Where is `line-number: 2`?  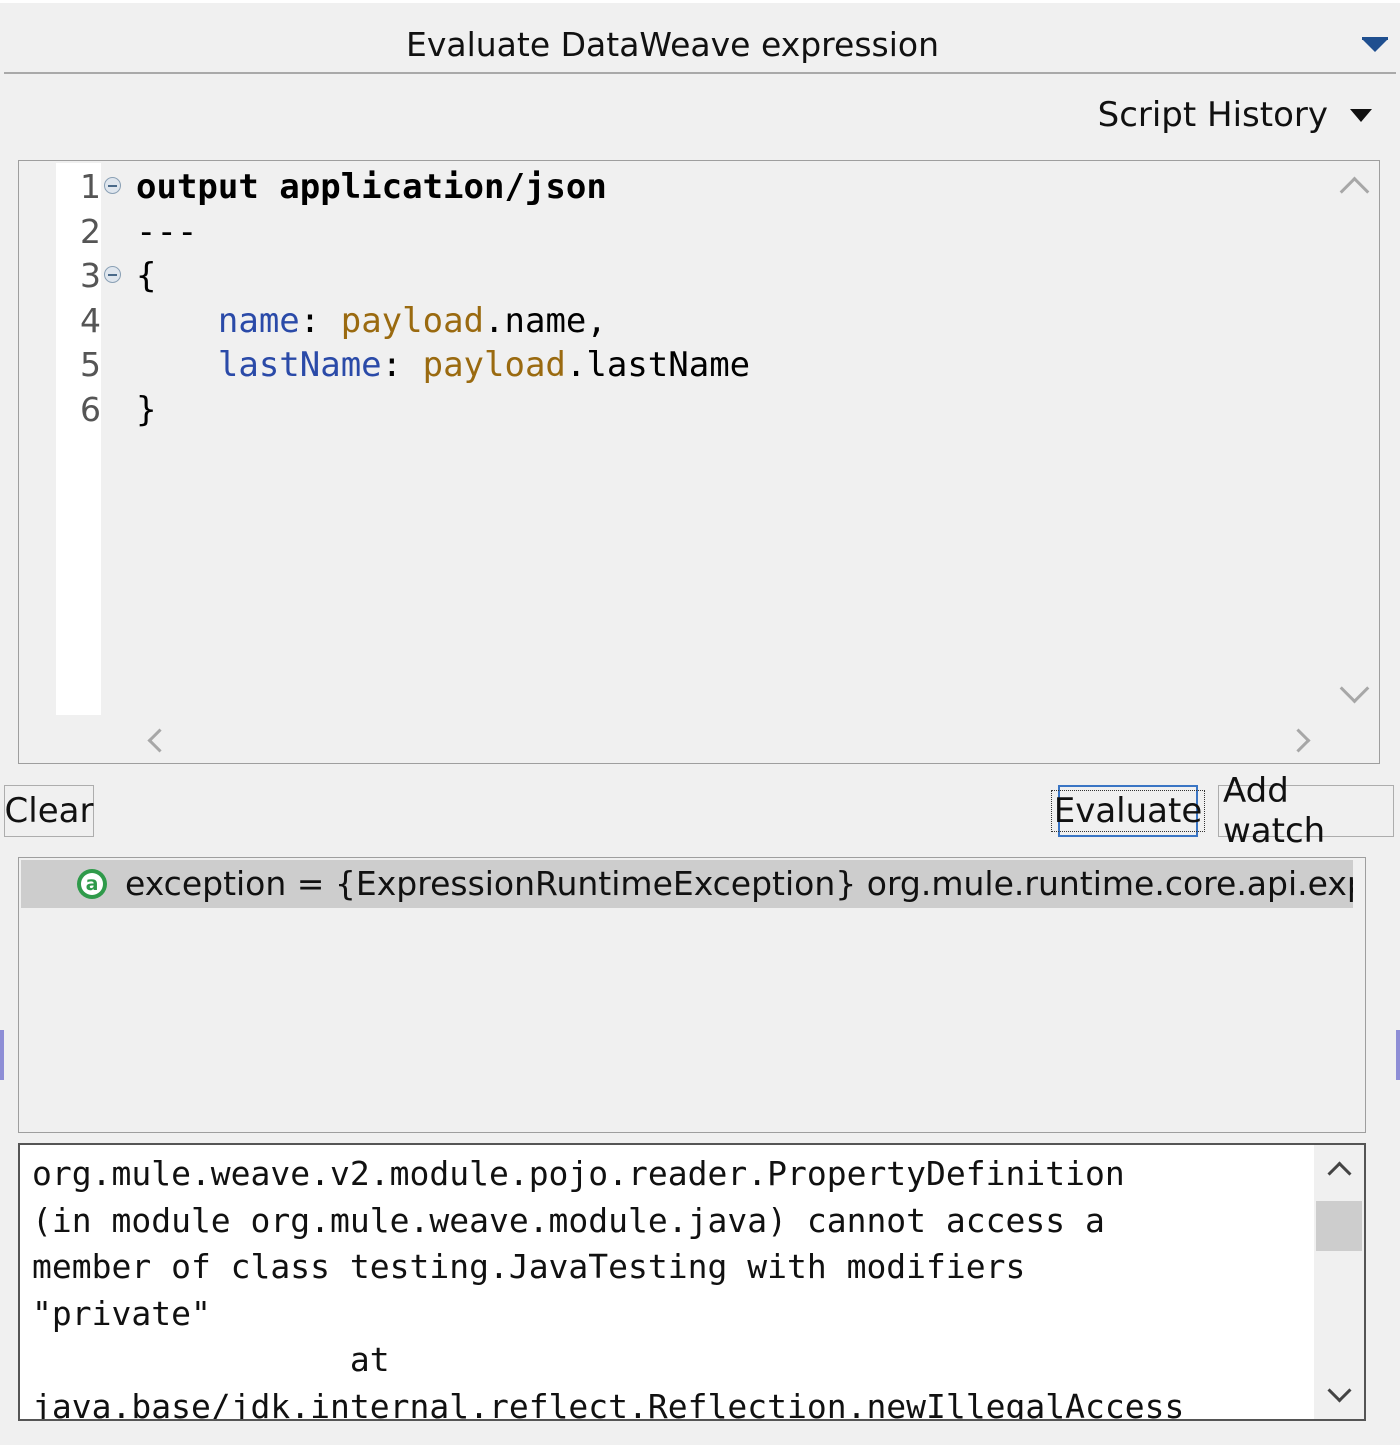
line-number: 2 is located at coordinates (90, 231).